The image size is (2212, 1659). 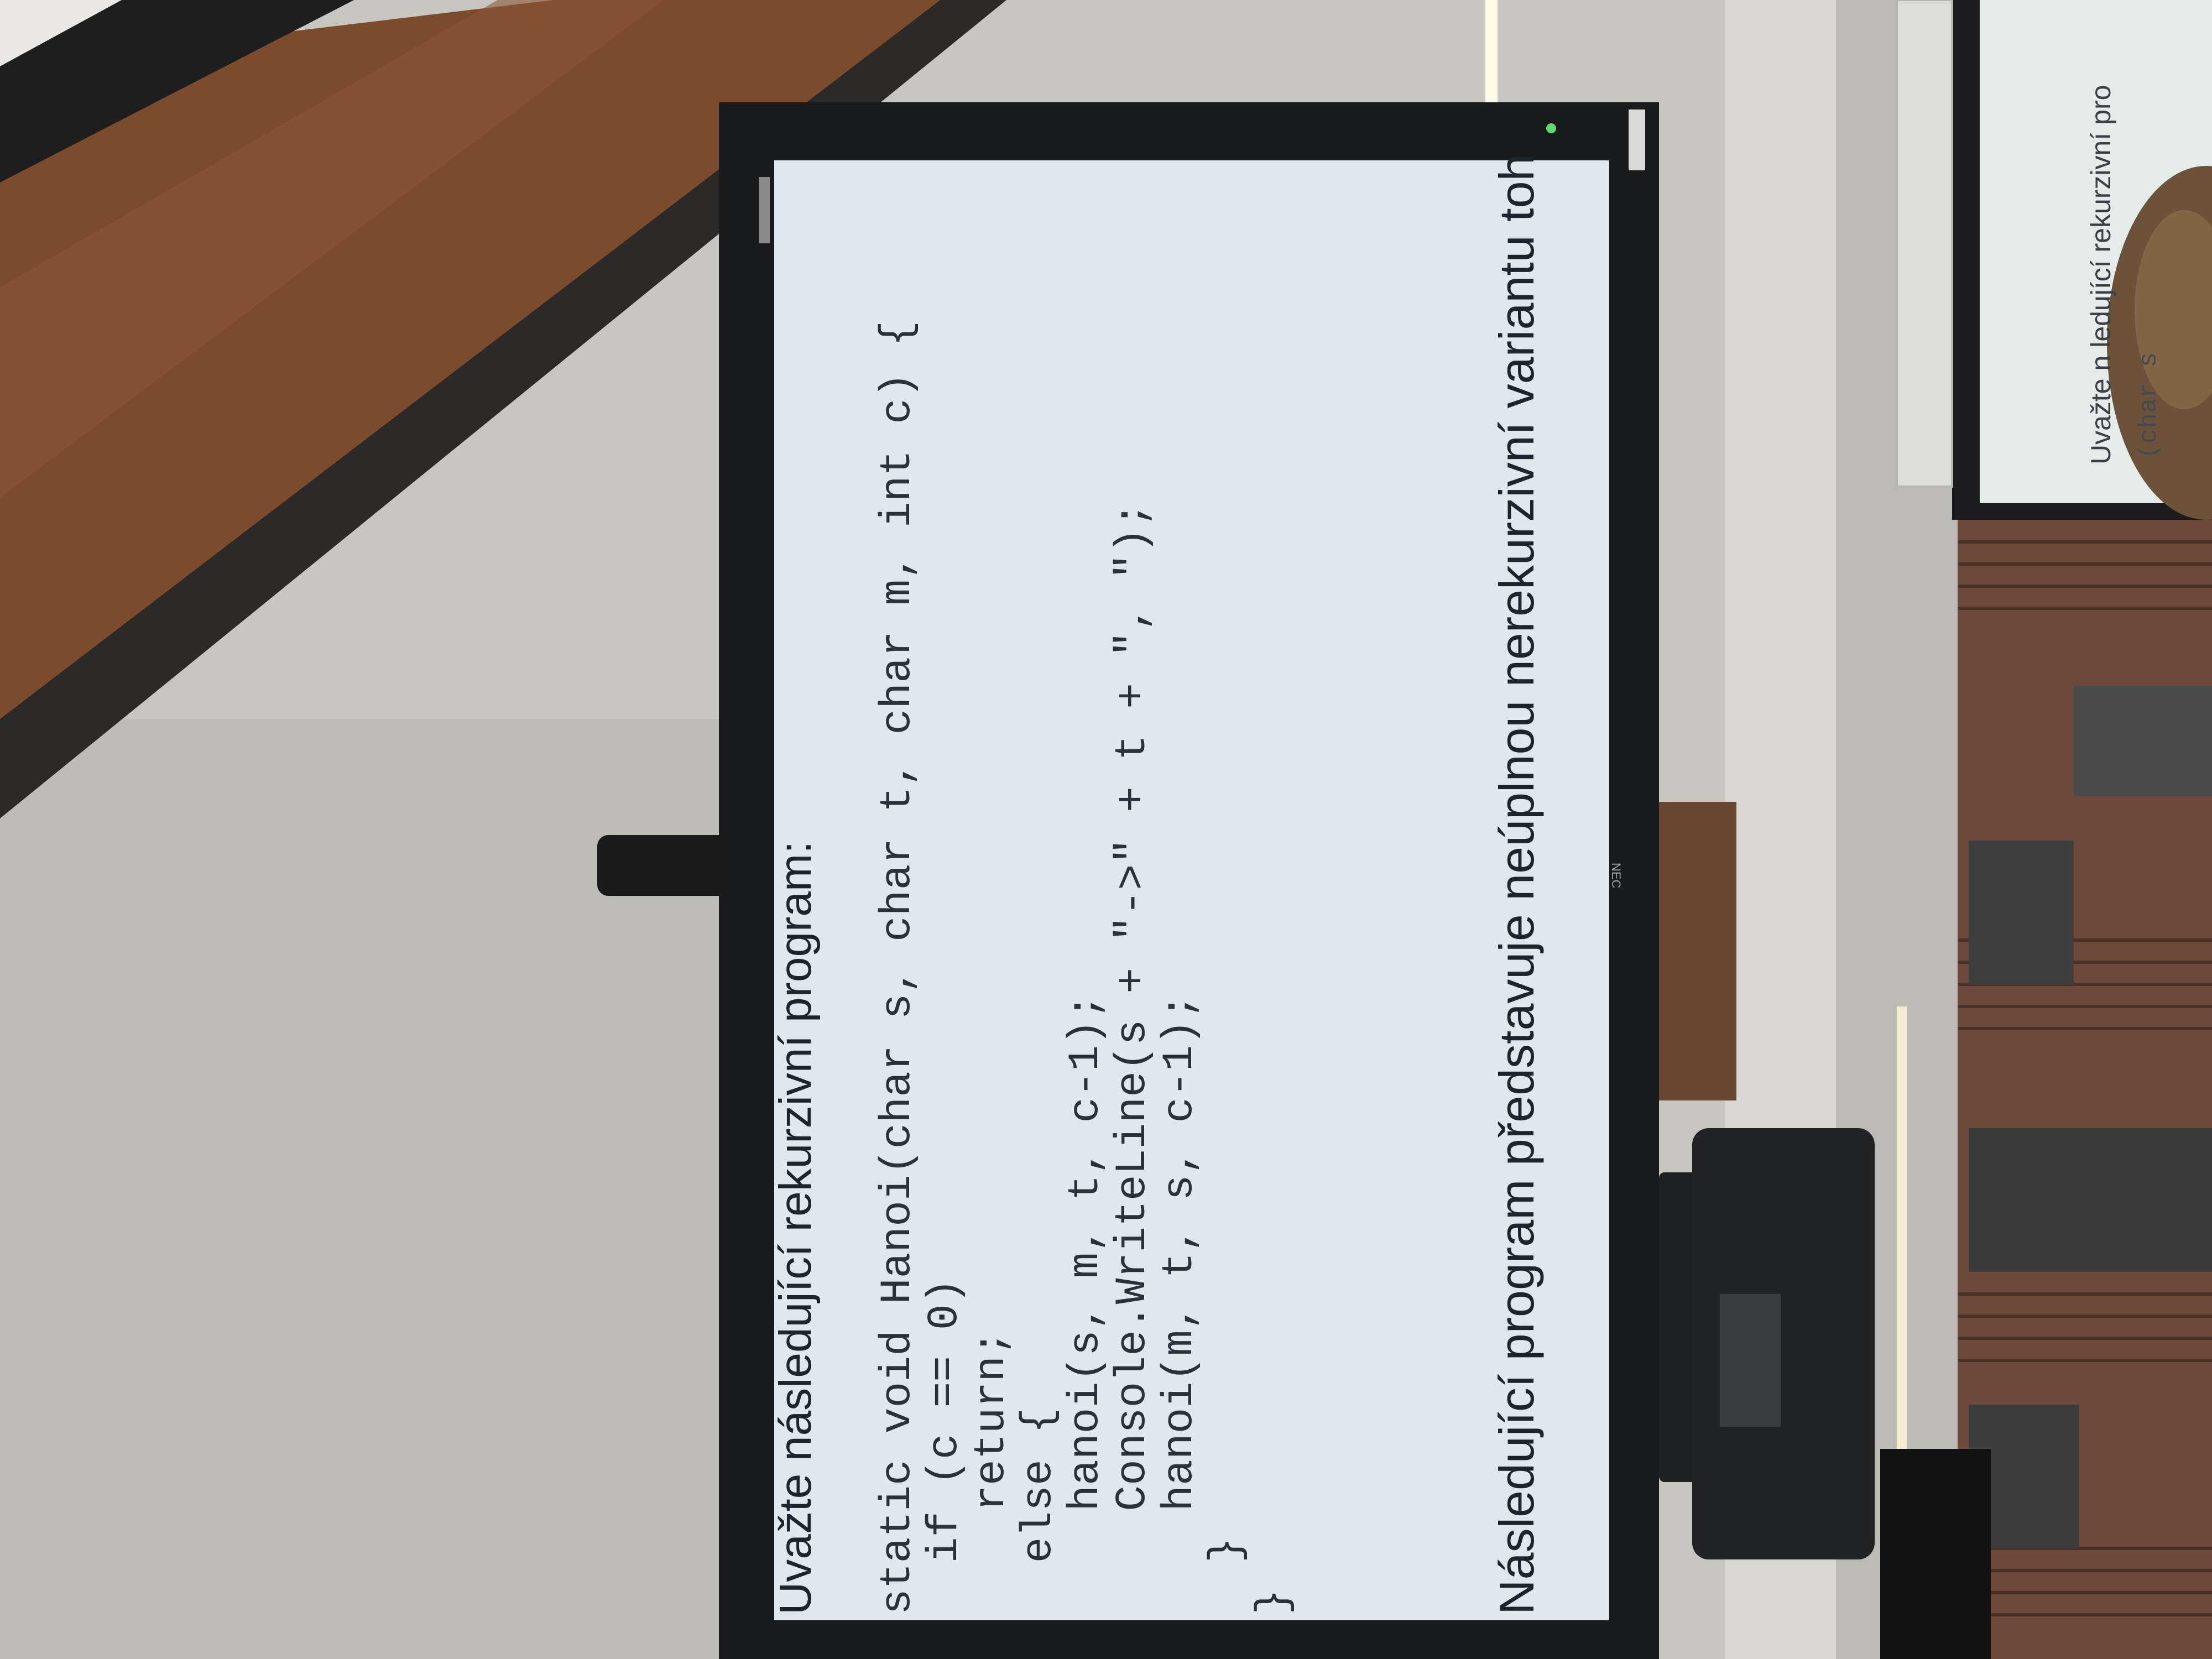 I want to click on second-screen-line: Uvažte n ledující rekurzivní pro, so click(x=2101, y=275).